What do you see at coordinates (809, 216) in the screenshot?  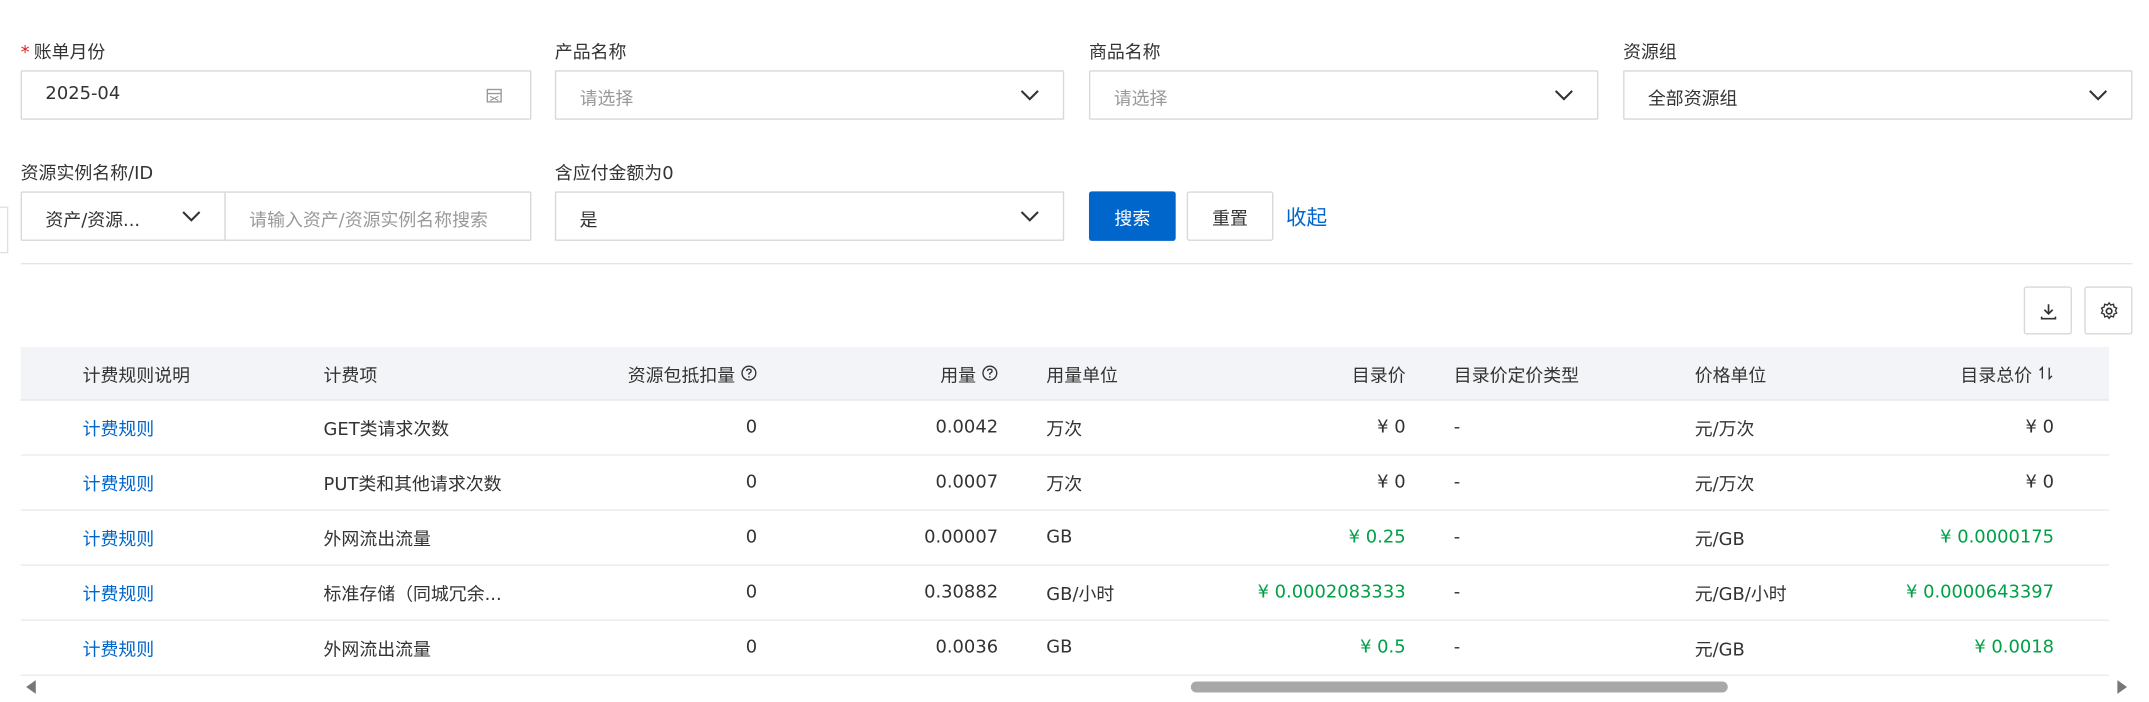 I see `zero-amount-select: 是` at bounding box center [809, 216].